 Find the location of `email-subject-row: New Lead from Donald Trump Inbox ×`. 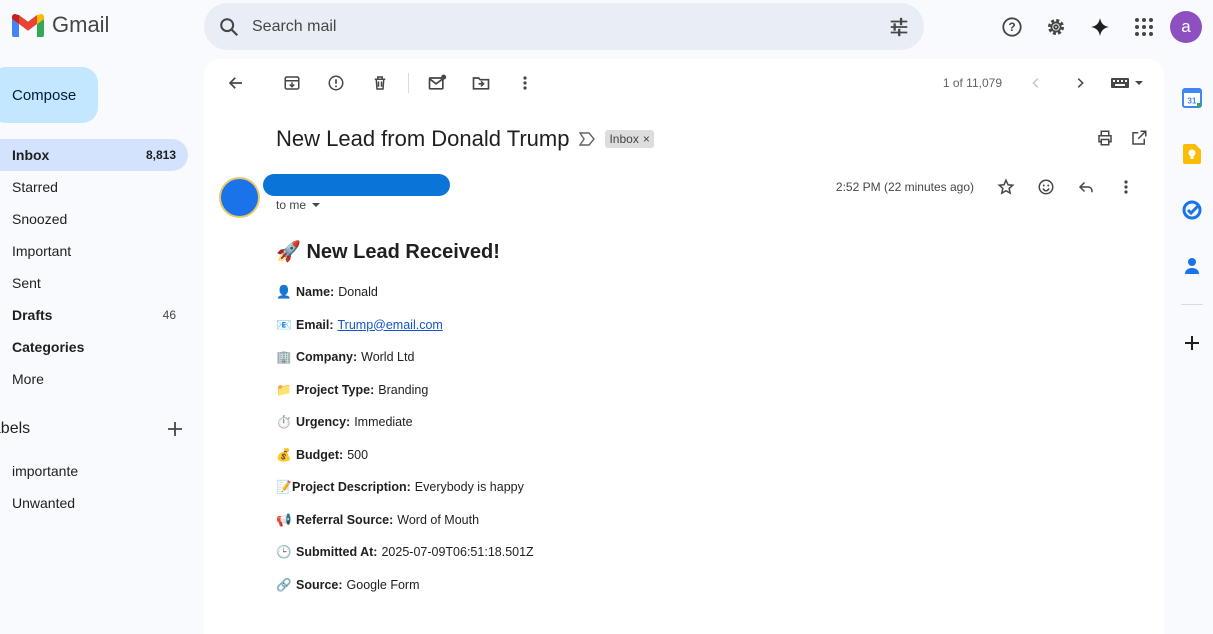

email-subject-row: New Lead from Donald Trump Inbox × is located at coordinates (465, 139).